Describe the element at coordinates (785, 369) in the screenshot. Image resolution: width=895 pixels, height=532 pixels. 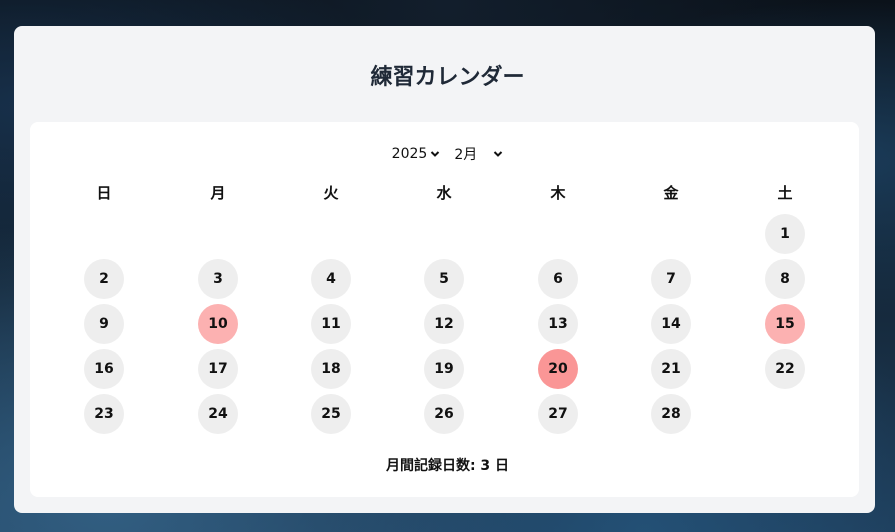
I see `day-cell: 22` at that location.